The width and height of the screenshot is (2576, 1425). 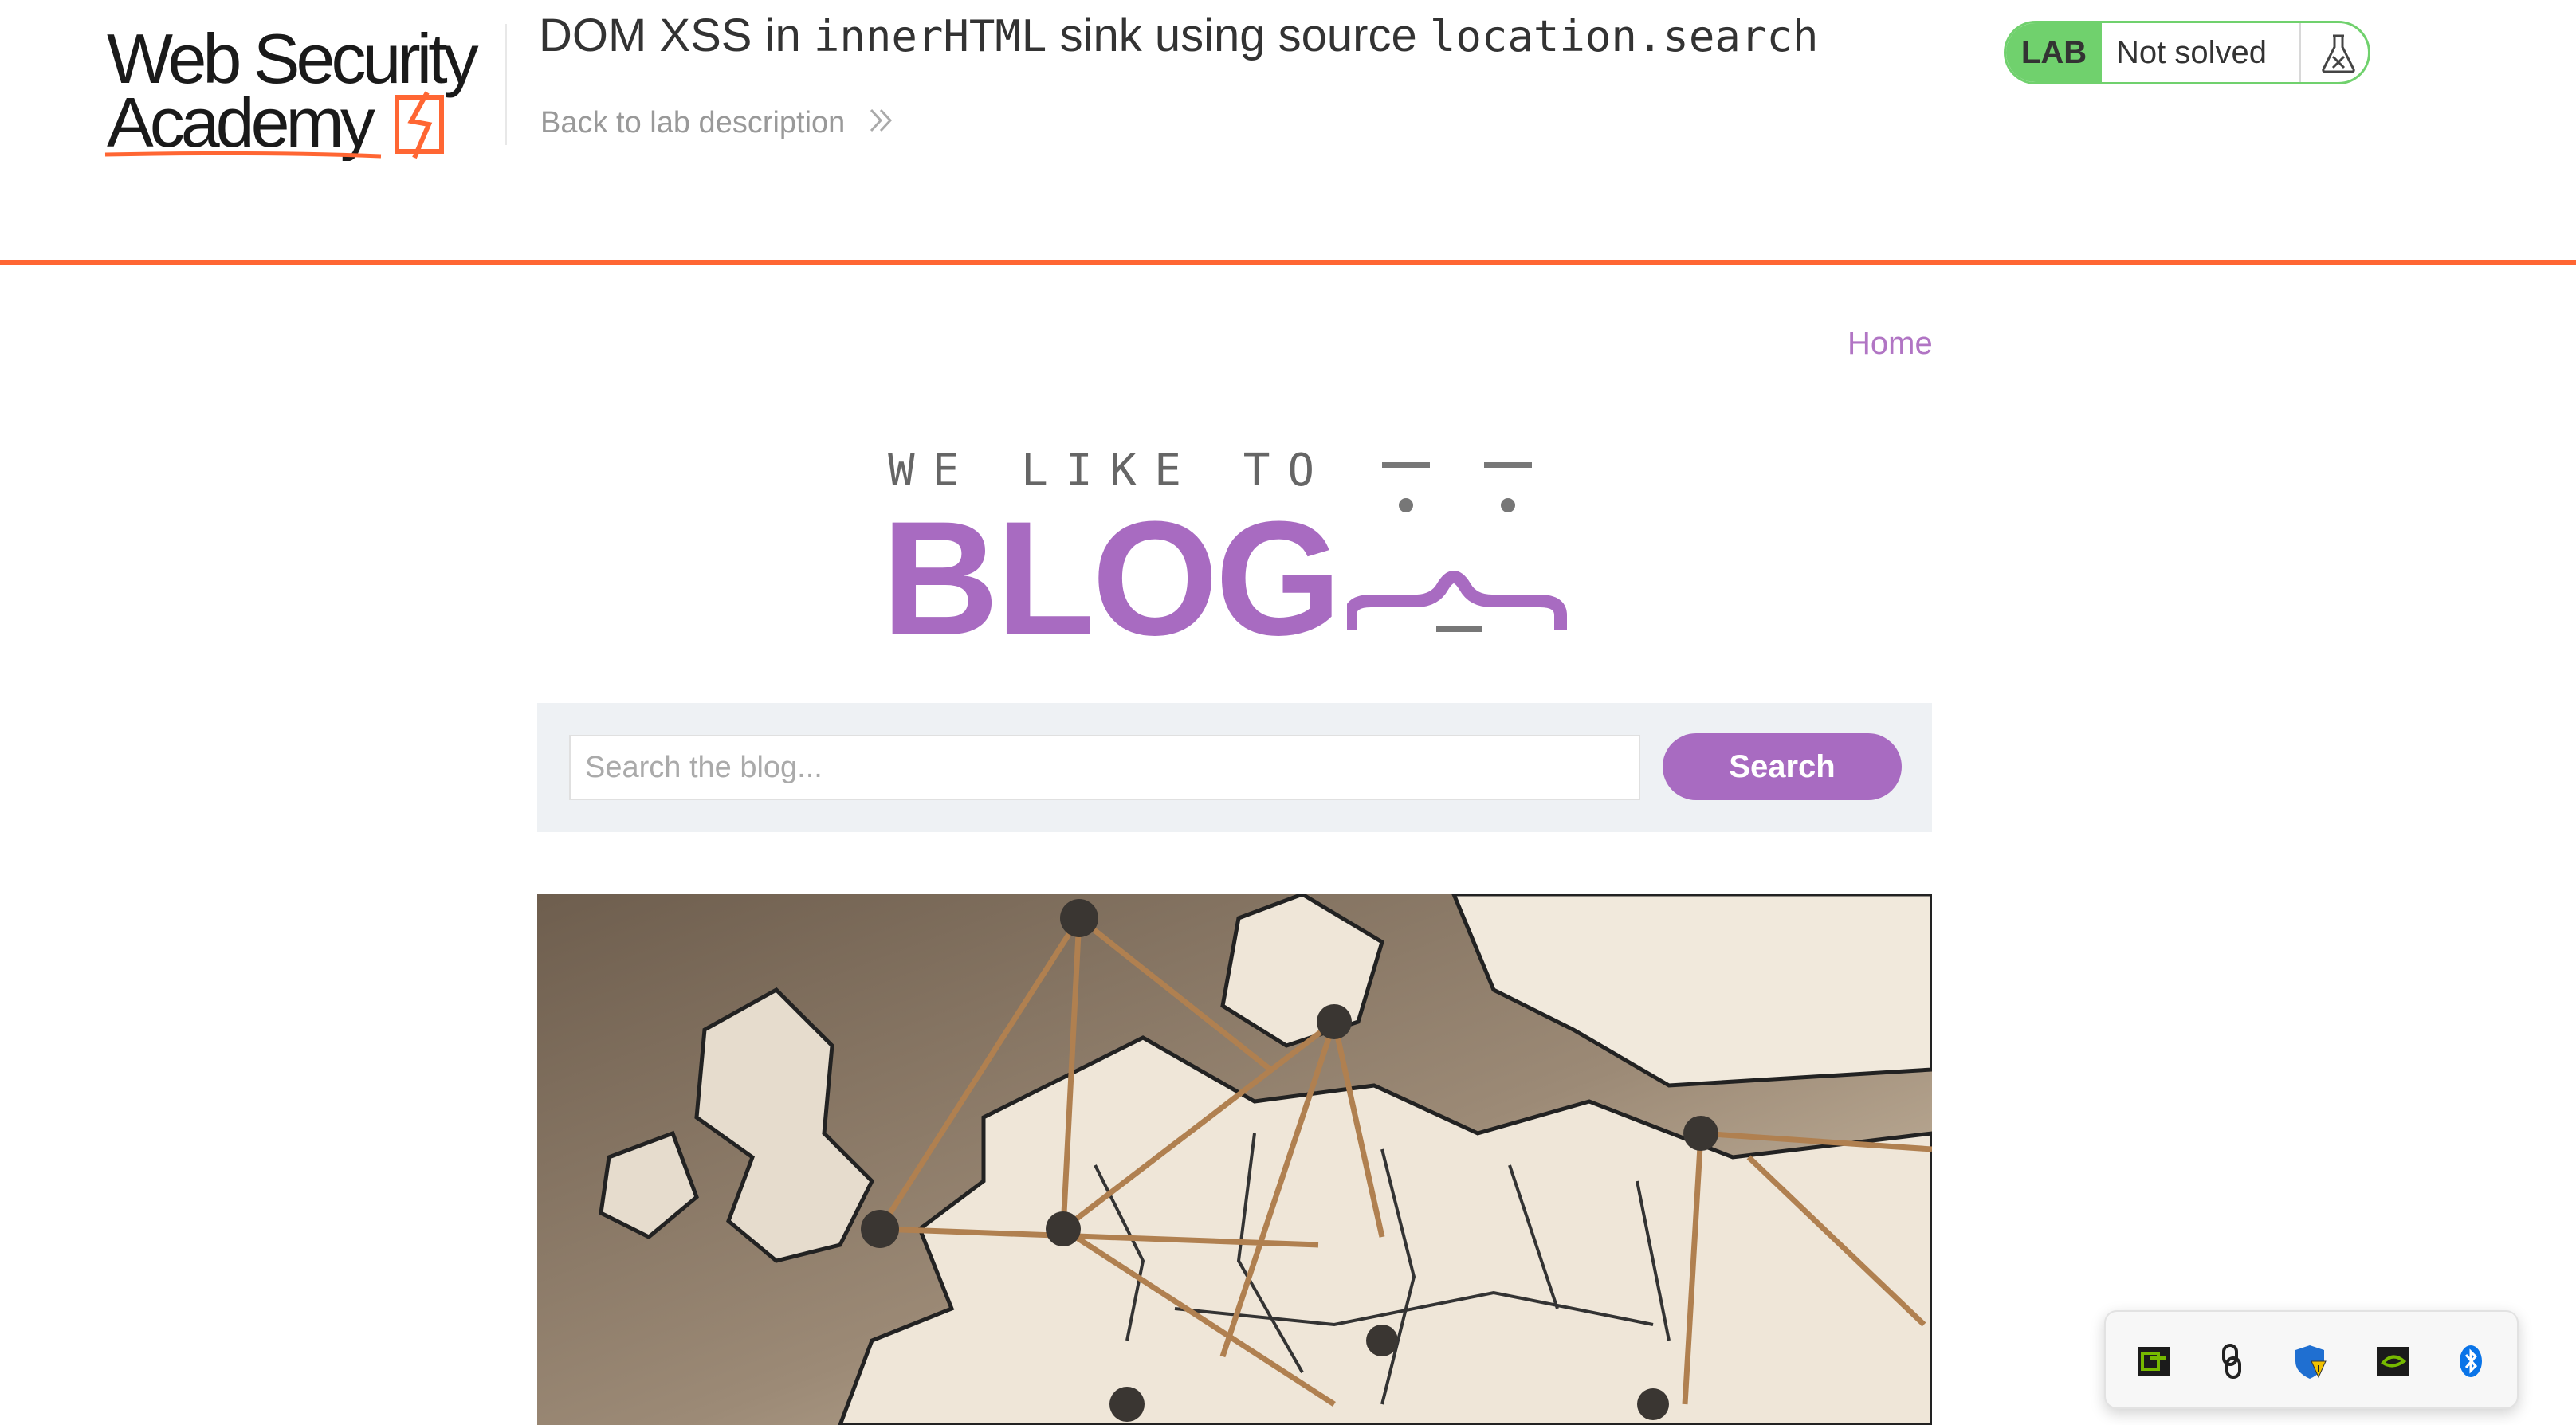 What do you see at coordinates (1782, 766) in the screenshot?
I see `search-button: Search` at bounding box center [1782, 766].